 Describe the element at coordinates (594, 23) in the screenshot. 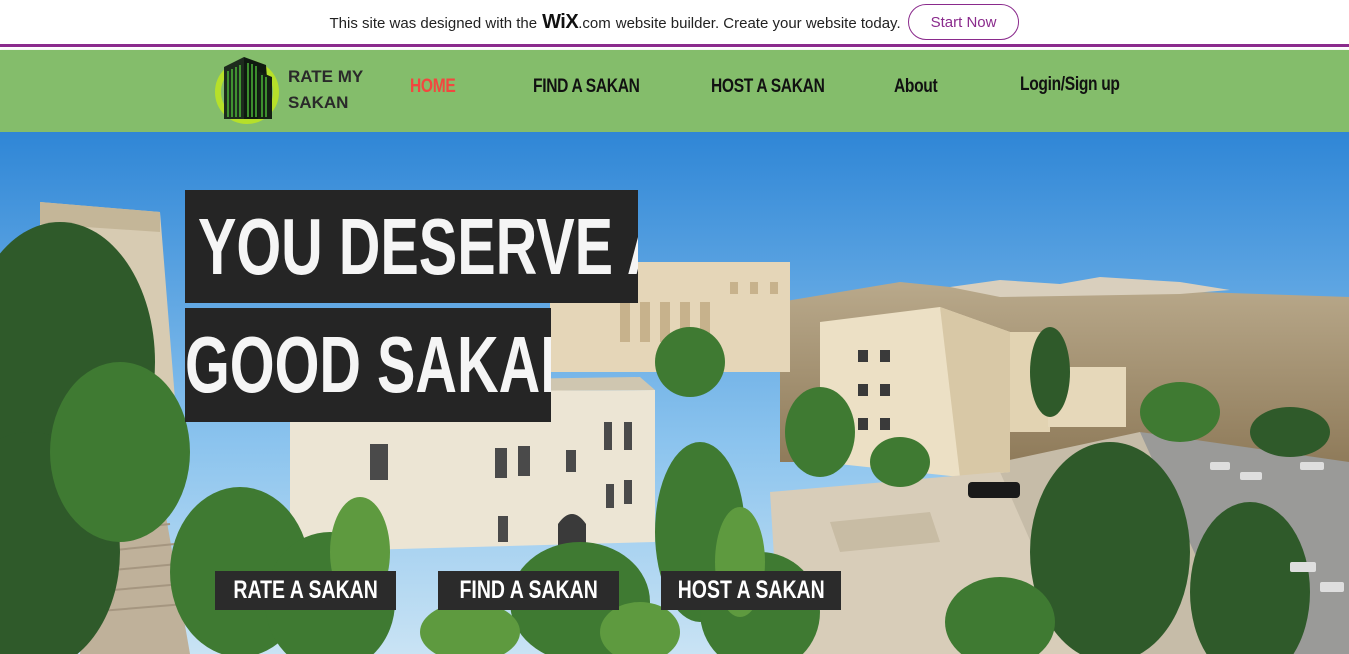

I see `wix-brand-suffix: .com` at that location.